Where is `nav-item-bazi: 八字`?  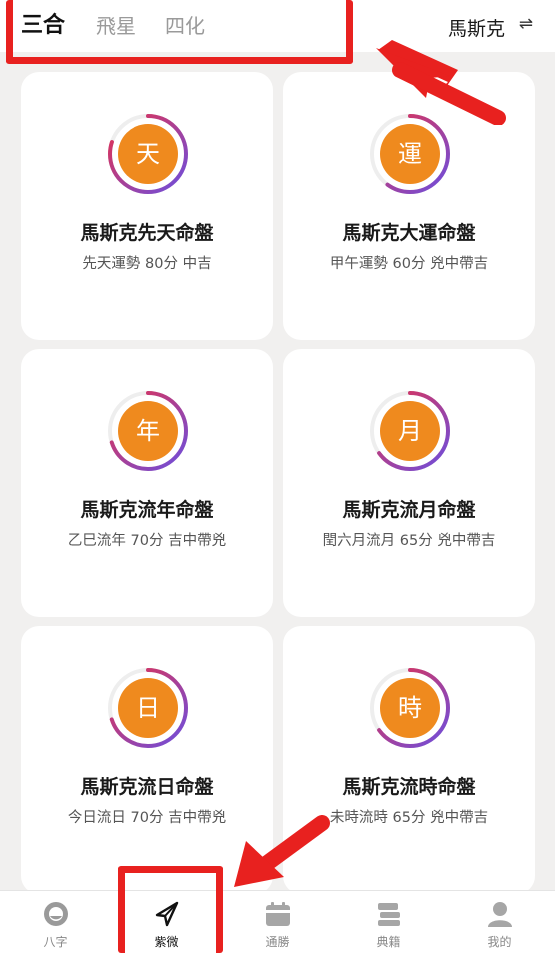 nav-item-bazi: 八字 is located at coordinates (55, 922).